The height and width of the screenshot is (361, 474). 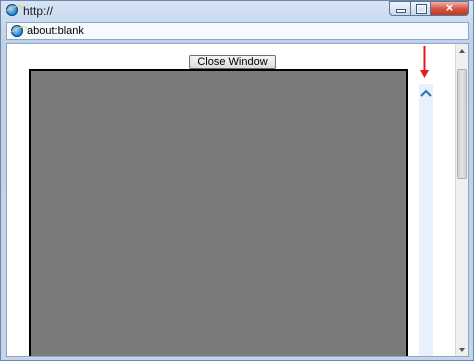 I want to click on scroll-up-arrow-icon, so click(x=462, y=50).